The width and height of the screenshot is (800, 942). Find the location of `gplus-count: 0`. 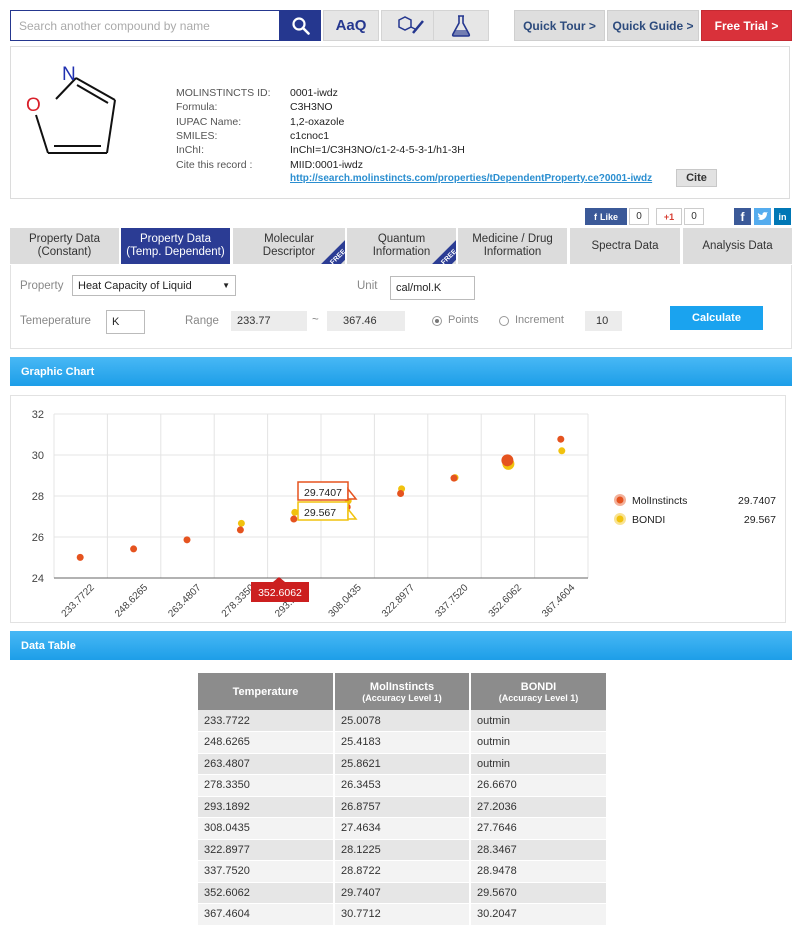

gplus-count: 0 is located at coordinates (694, 216).